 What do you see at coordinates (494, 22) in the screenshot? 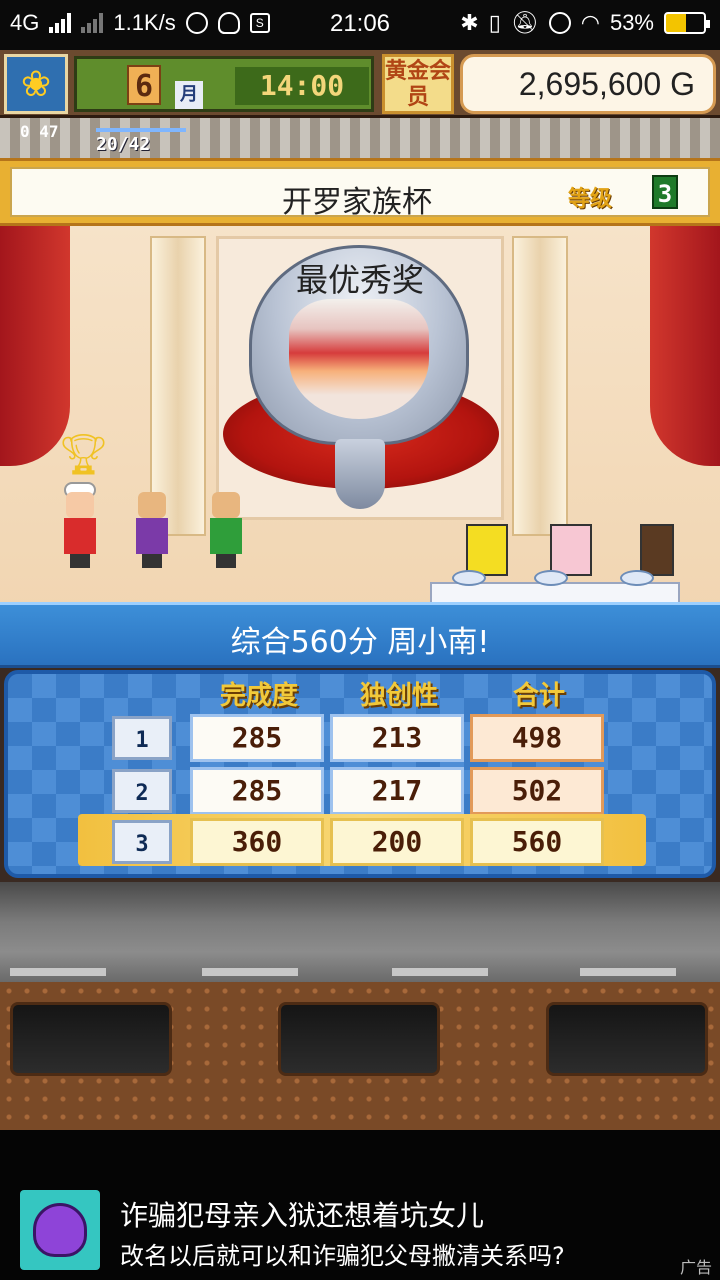
I see `vibrate-icon: ▯` at bounding box center [494, 22].